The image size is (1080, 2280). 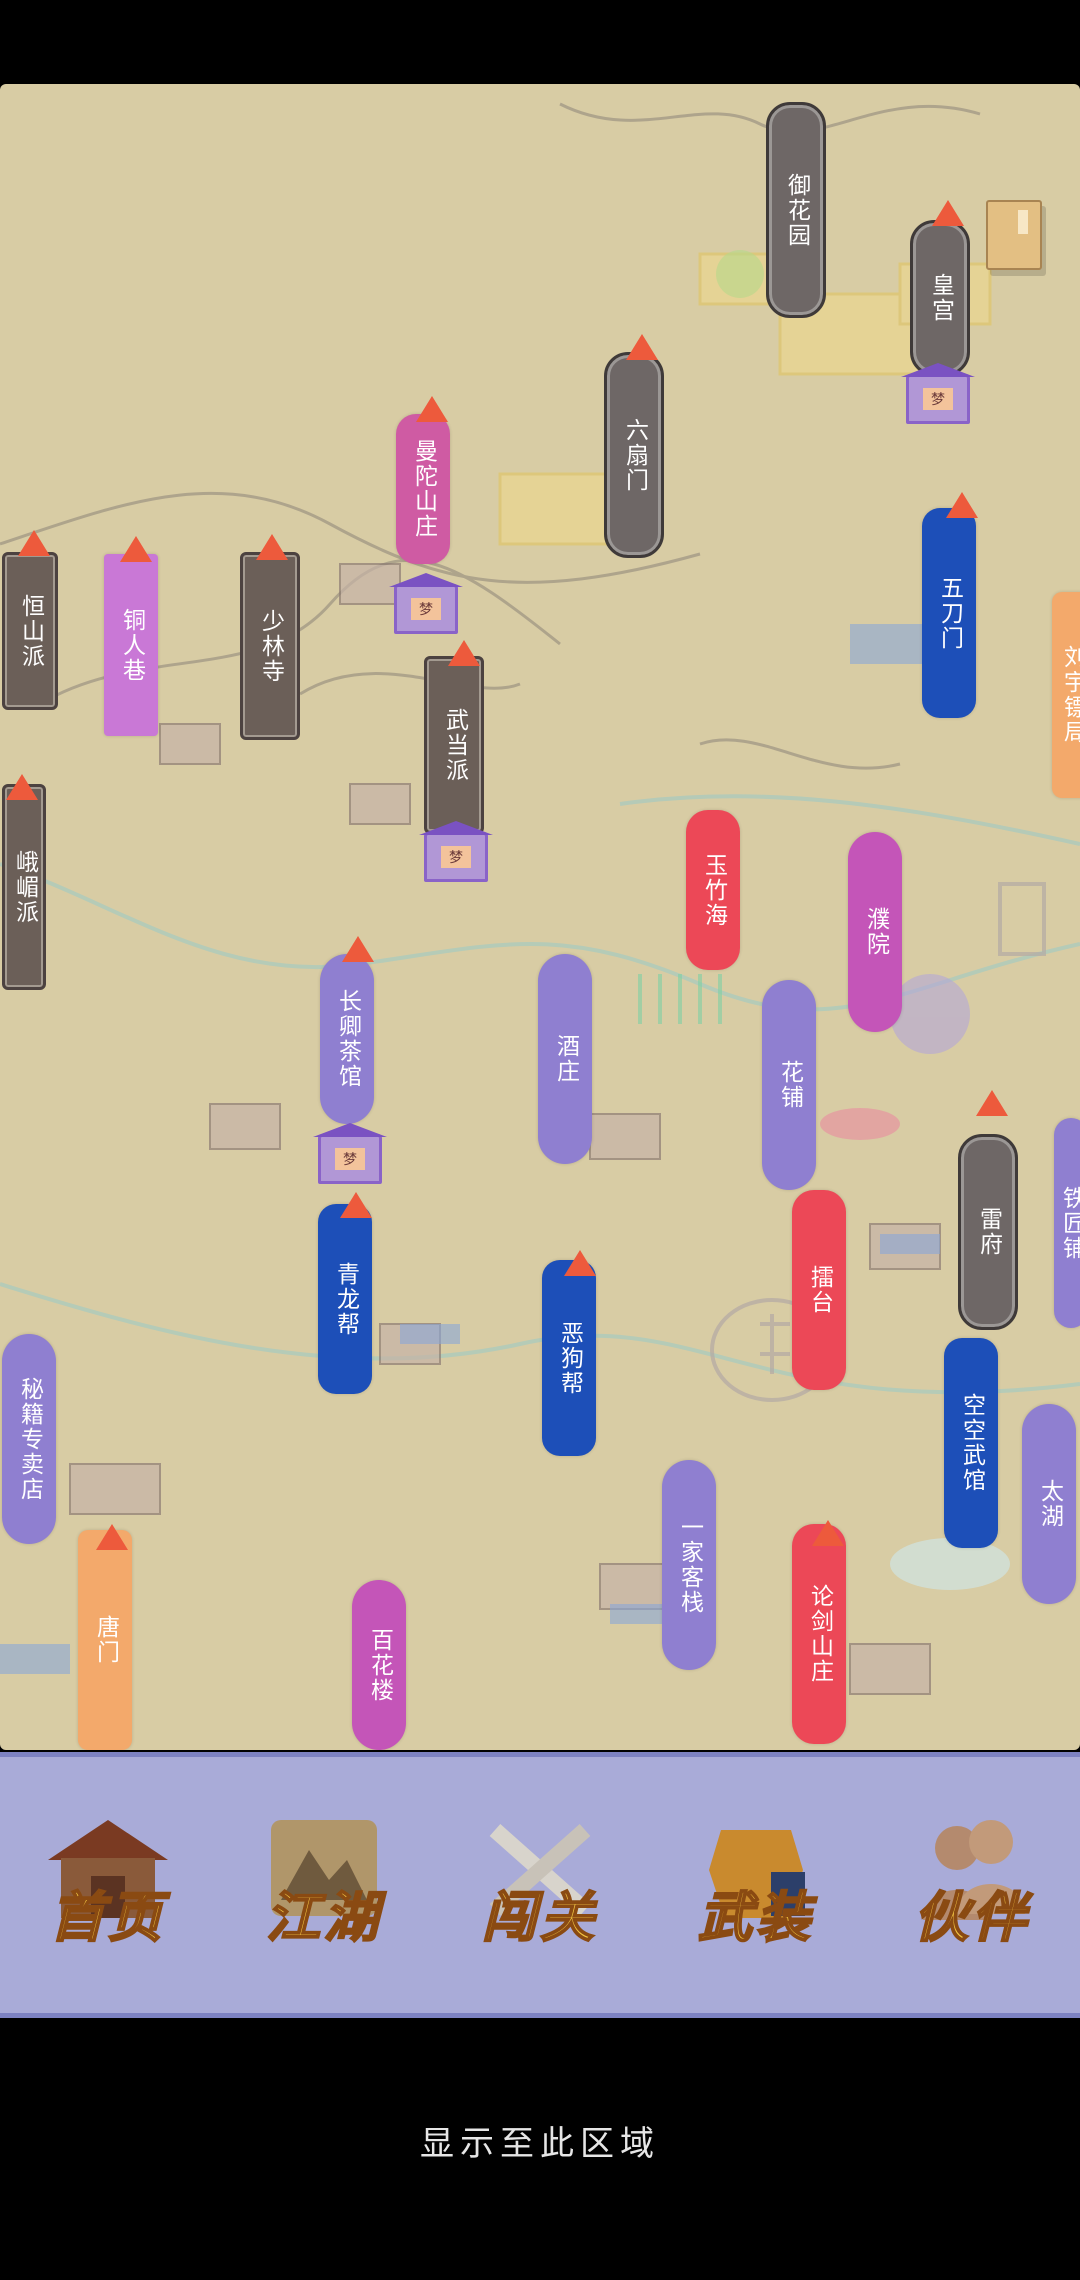 I want to click on location-yijia: 一家客栈, so click(x=689, y=1565).